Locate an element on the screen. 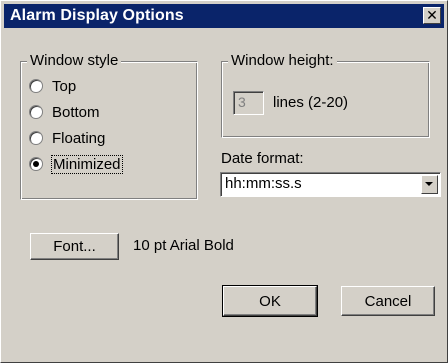 The width and height of the screenshot is (448, 363). radio-label-floating: Floating is located at coordinates (79, 138).